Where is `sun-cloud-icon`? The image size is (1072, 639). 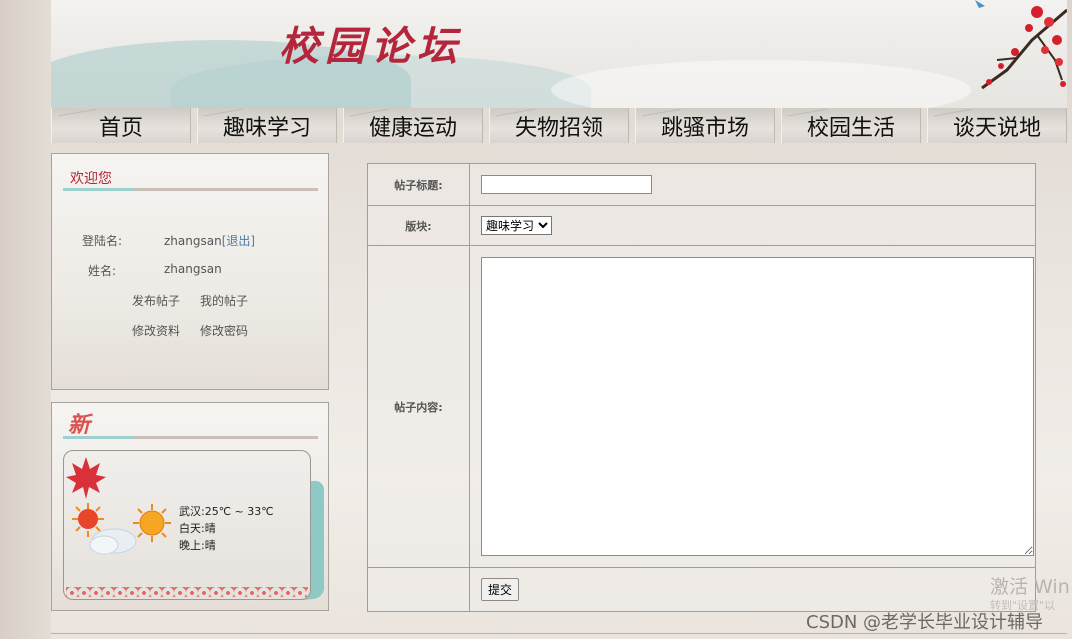 sun-cloud-icon is located at coordinates (104, 529).